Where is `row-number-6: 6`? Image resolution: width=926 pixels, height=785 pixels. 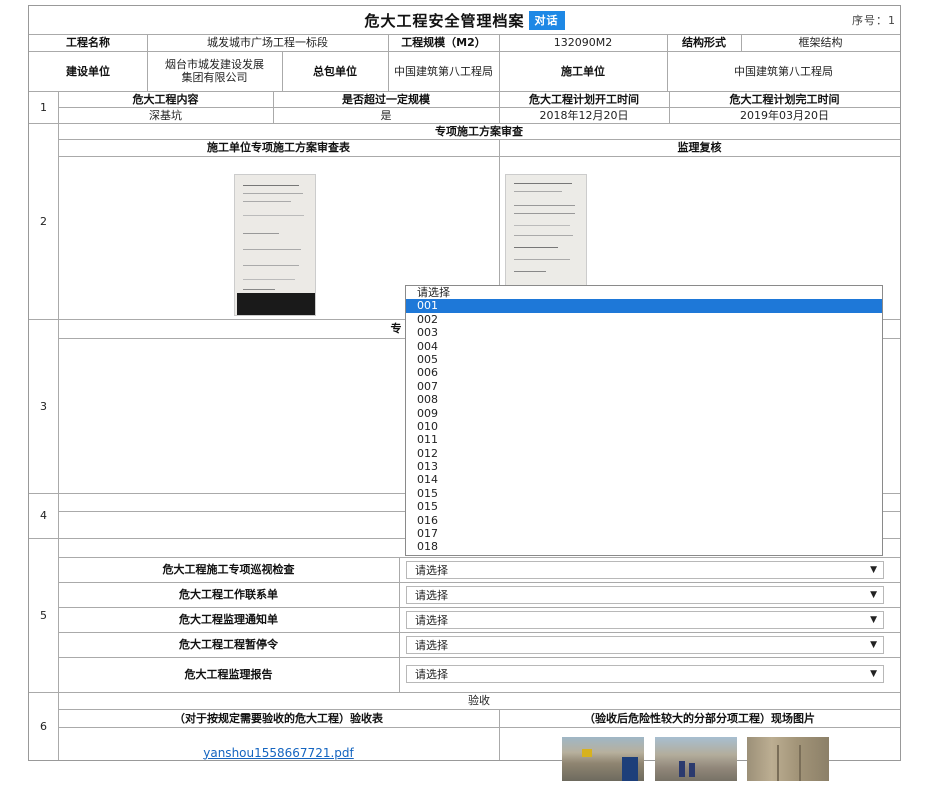
row-number-6: 6 is located at coordinates (43, 726).